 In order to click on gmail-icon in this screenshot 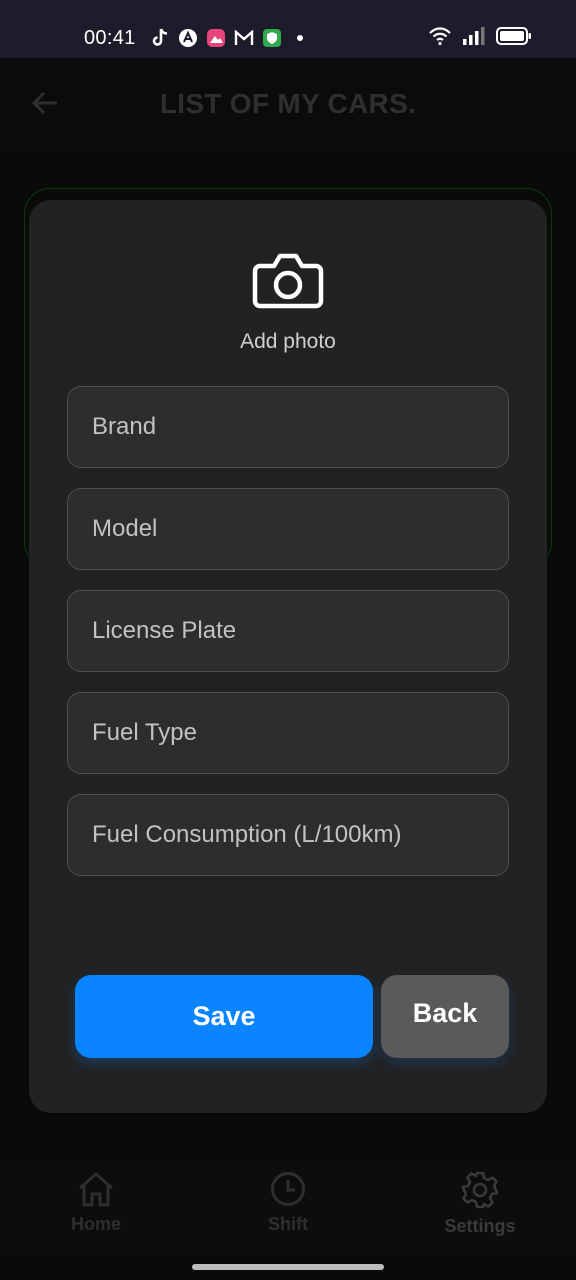, I will do `click(244, 38)`.